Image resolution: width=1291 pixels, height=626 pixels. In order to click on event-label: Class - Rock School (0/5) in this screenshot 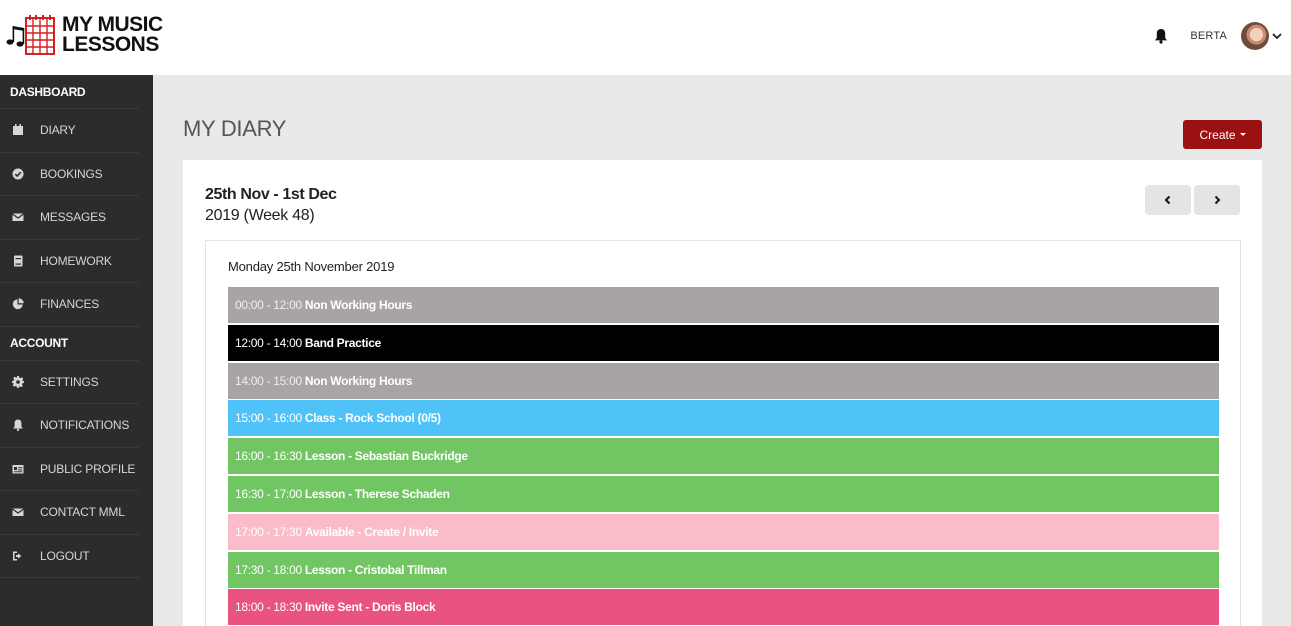, I will do `click(372, 418)`.